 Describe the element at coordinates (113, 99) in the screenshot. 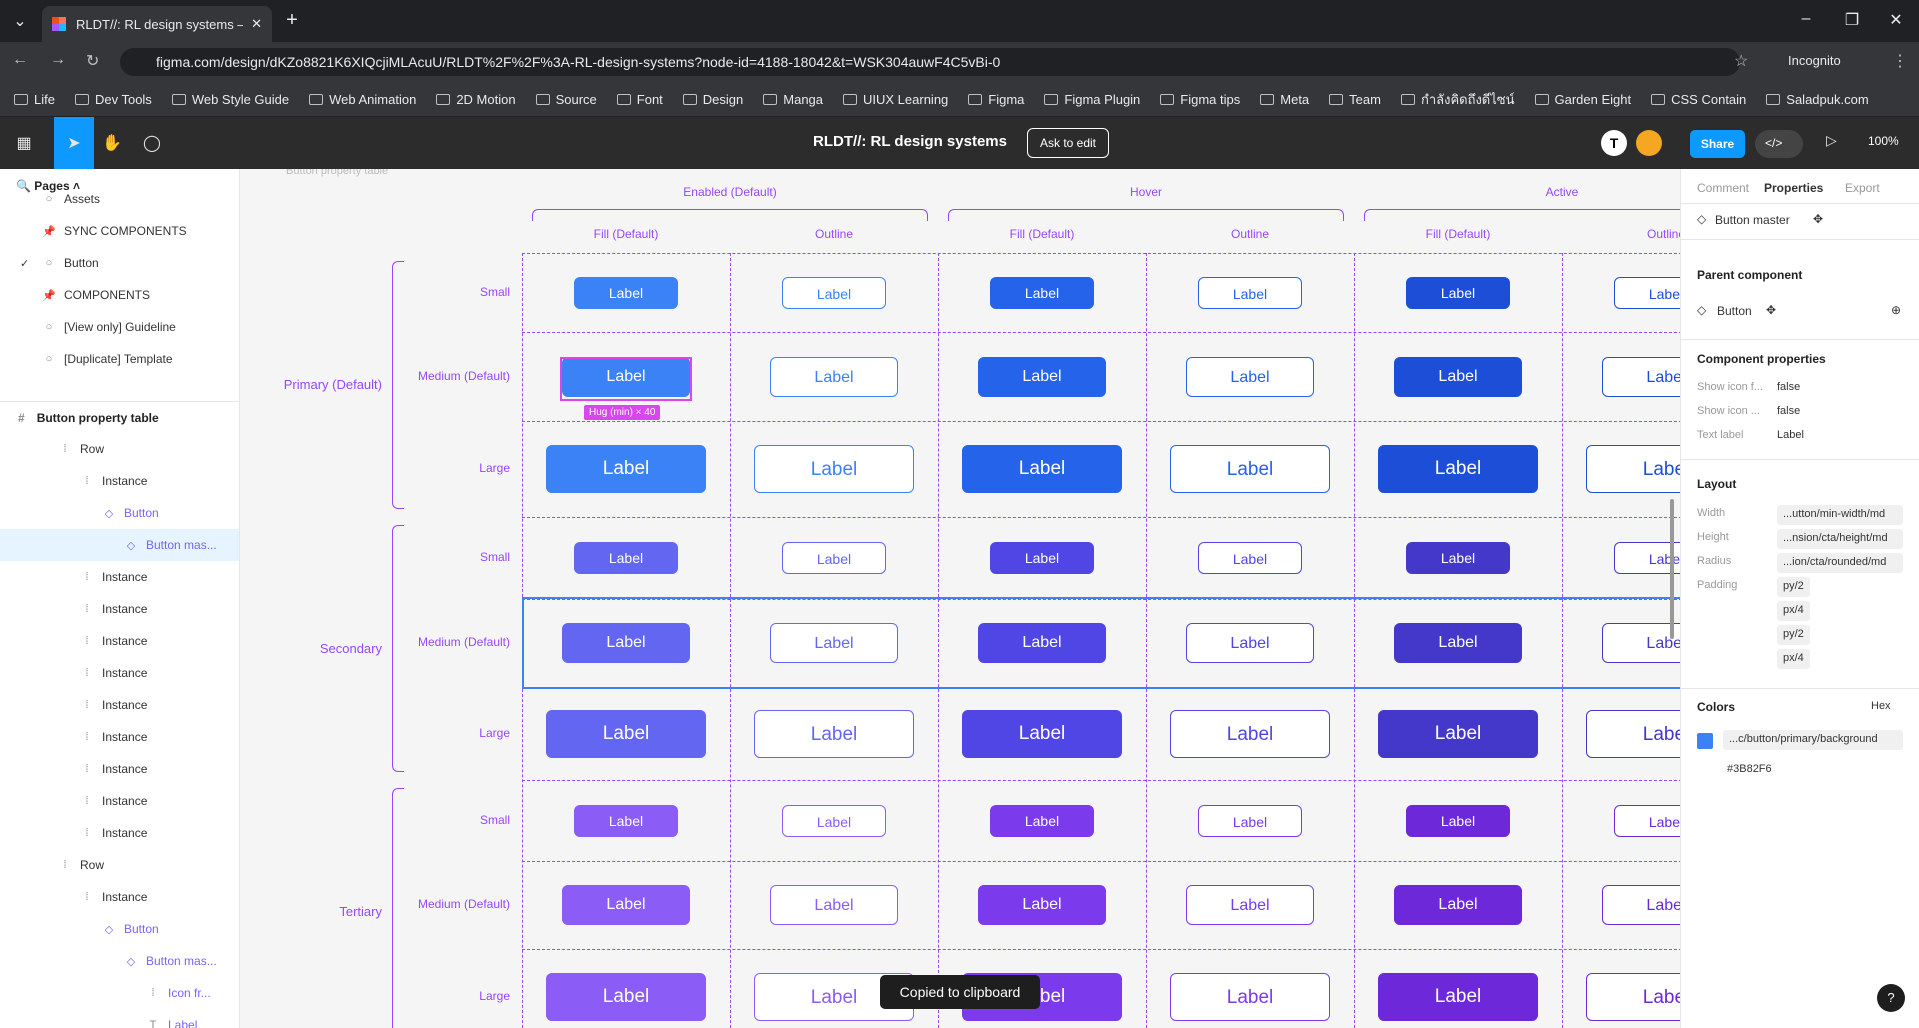

I see `bookmark-item: Dev Tools` at that location.